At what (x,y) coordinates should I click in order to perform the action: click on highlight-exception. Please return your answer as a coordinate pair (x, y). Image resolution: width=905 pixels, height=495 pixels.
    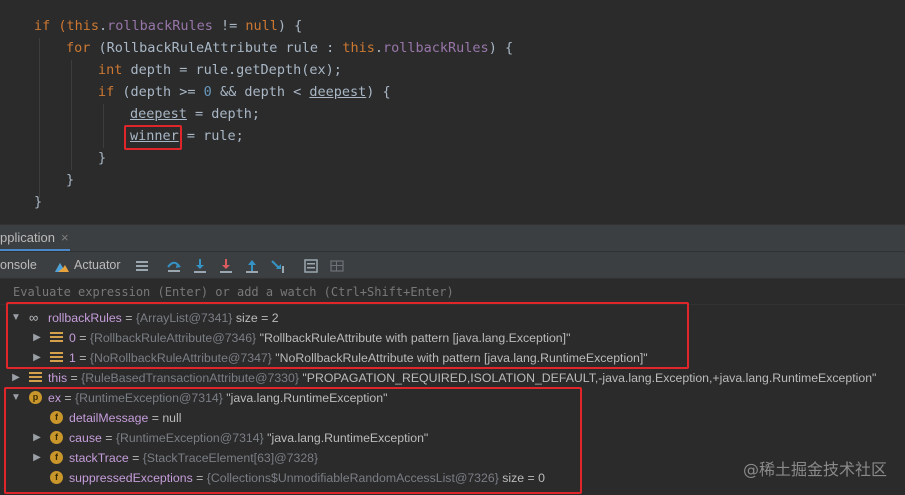
    Looking at the image, I should click on (293, 440).